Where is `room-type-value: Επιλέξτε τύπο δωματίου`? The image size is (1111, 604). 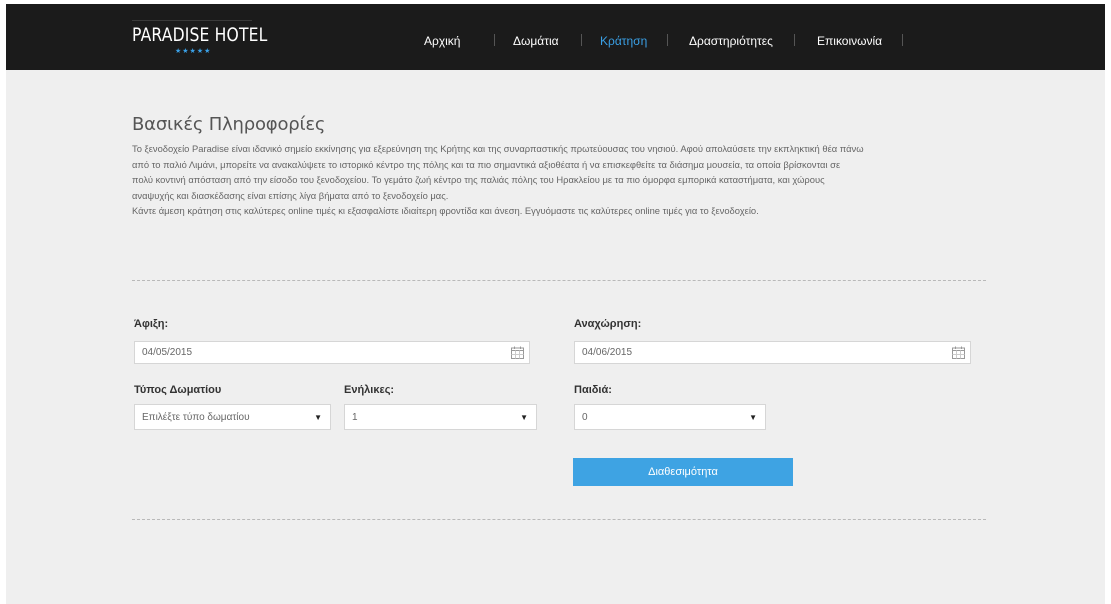
room-type-value: Επιλέξτε τύπο δωματίου is located at coordinates (196, 417).